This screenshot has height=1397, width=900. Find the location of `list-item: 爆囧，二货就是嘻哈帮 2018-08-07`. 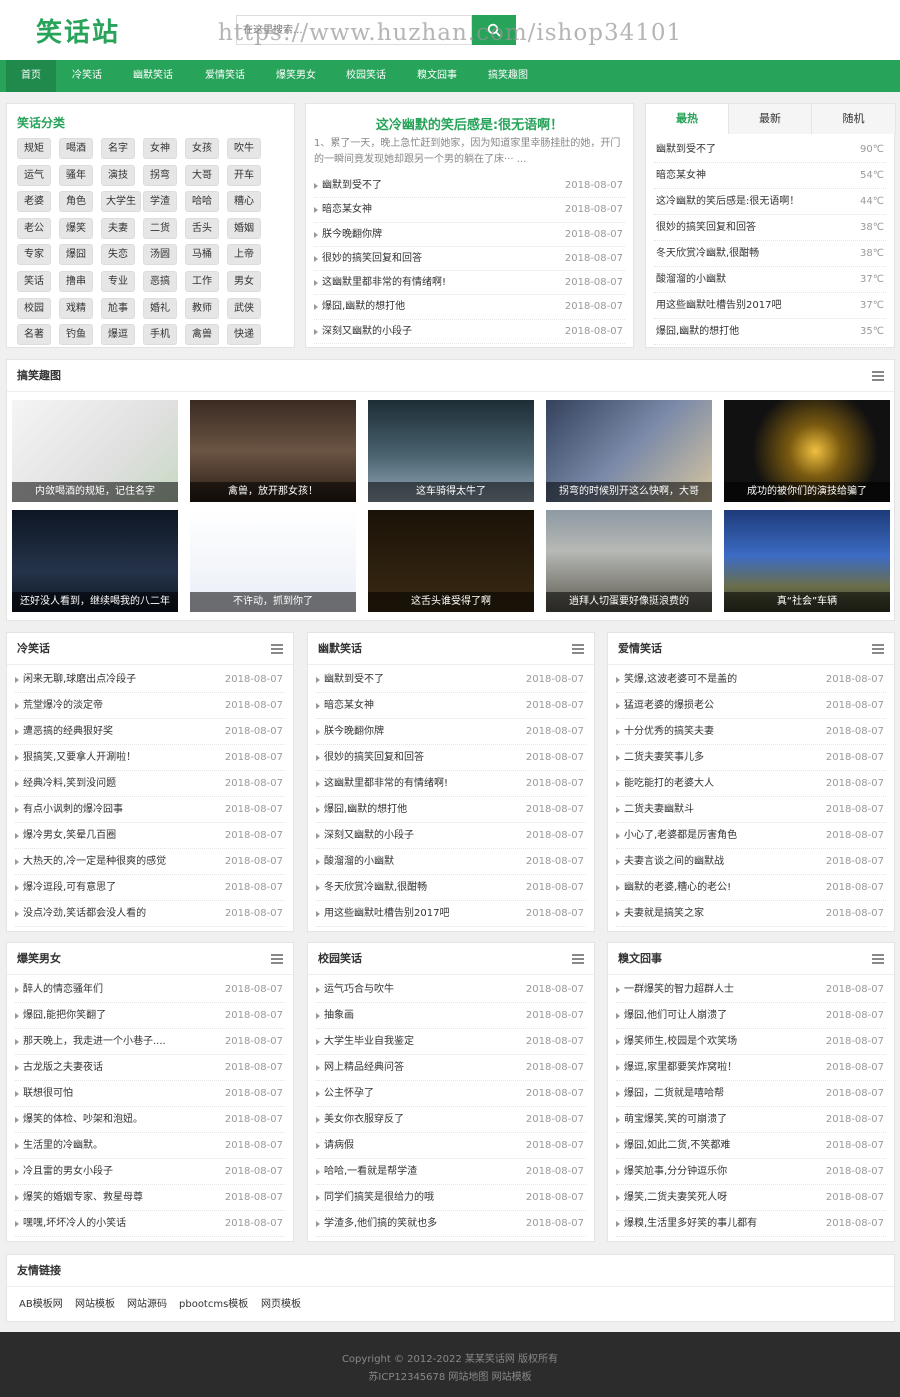

list-item: 爆囧，二货就是嘻哈帮 2018-08-07 is located at coordinates (751, 1094).